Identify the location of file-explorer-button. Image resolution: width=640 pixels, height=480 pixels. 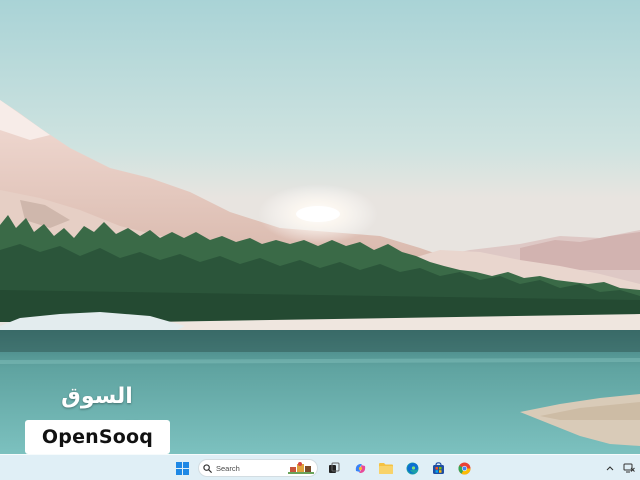
(386, 468).